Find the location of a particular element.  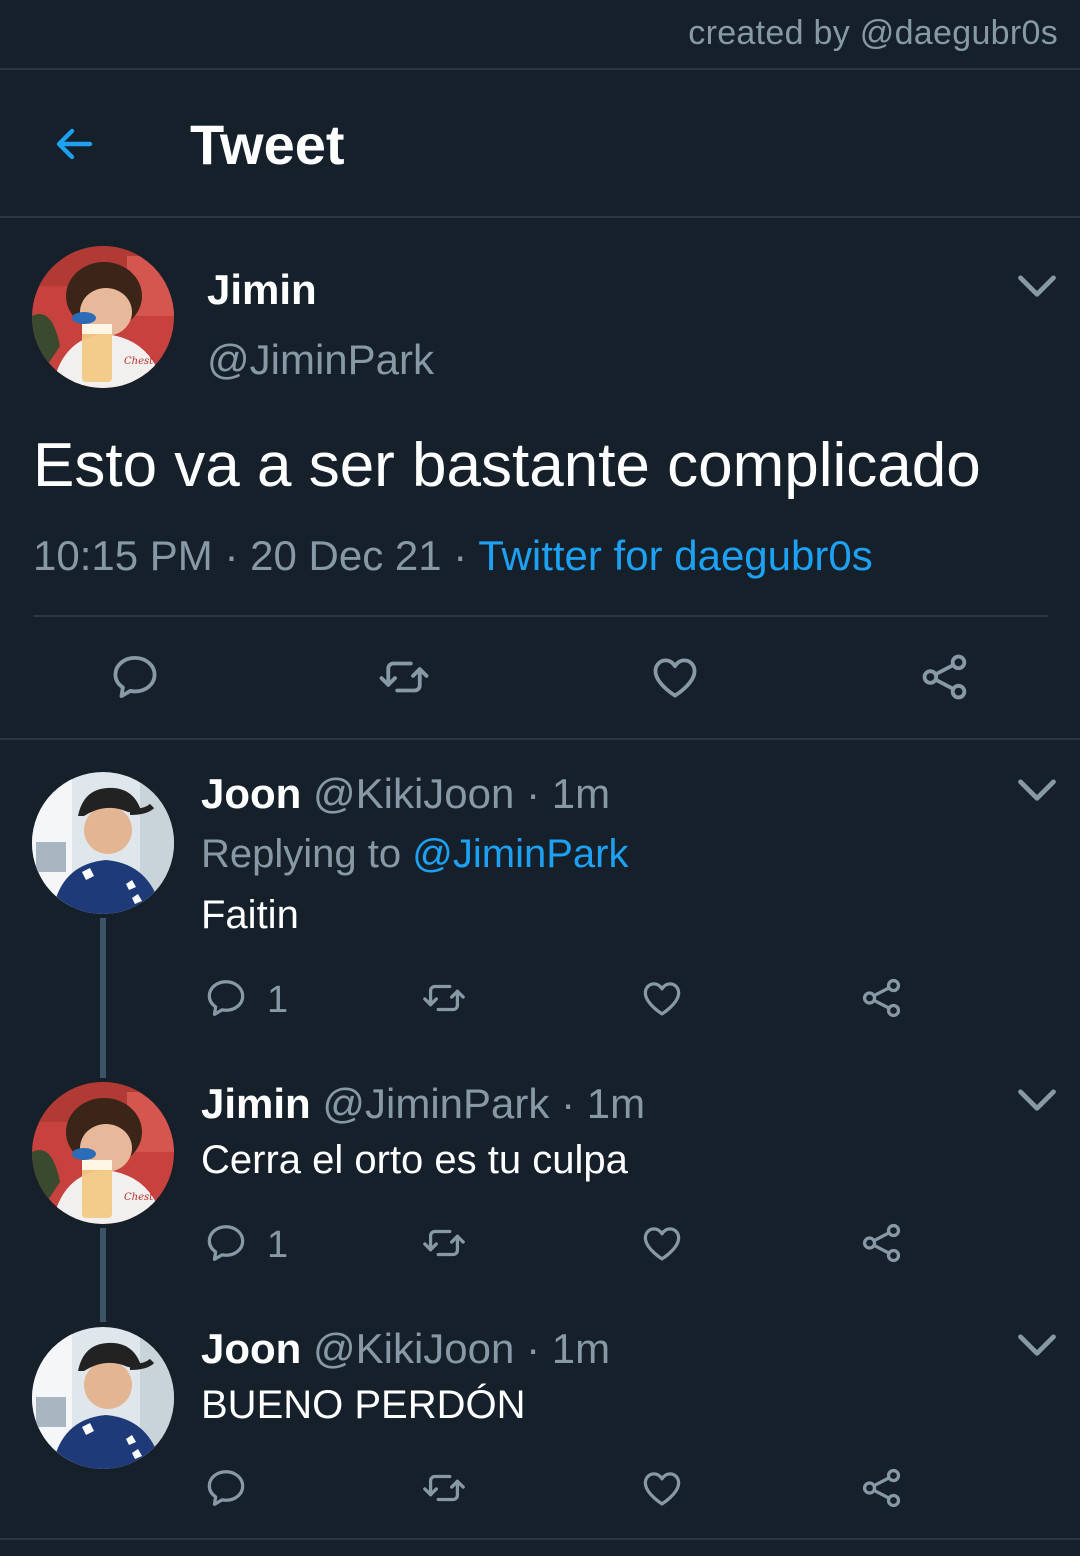

back-button is located at coordinates (74, 146).